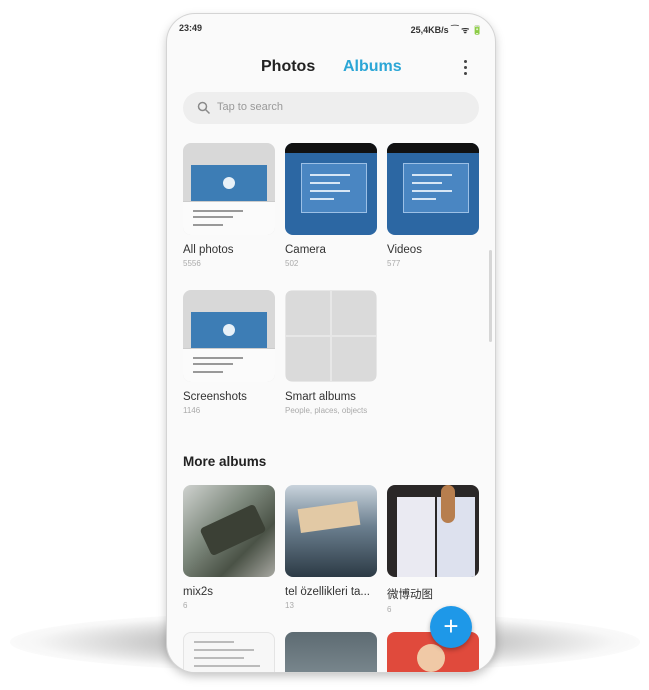  Describe the element at coordinates (185, 605) in the screenshot. I see `album-count: 6` at that location.